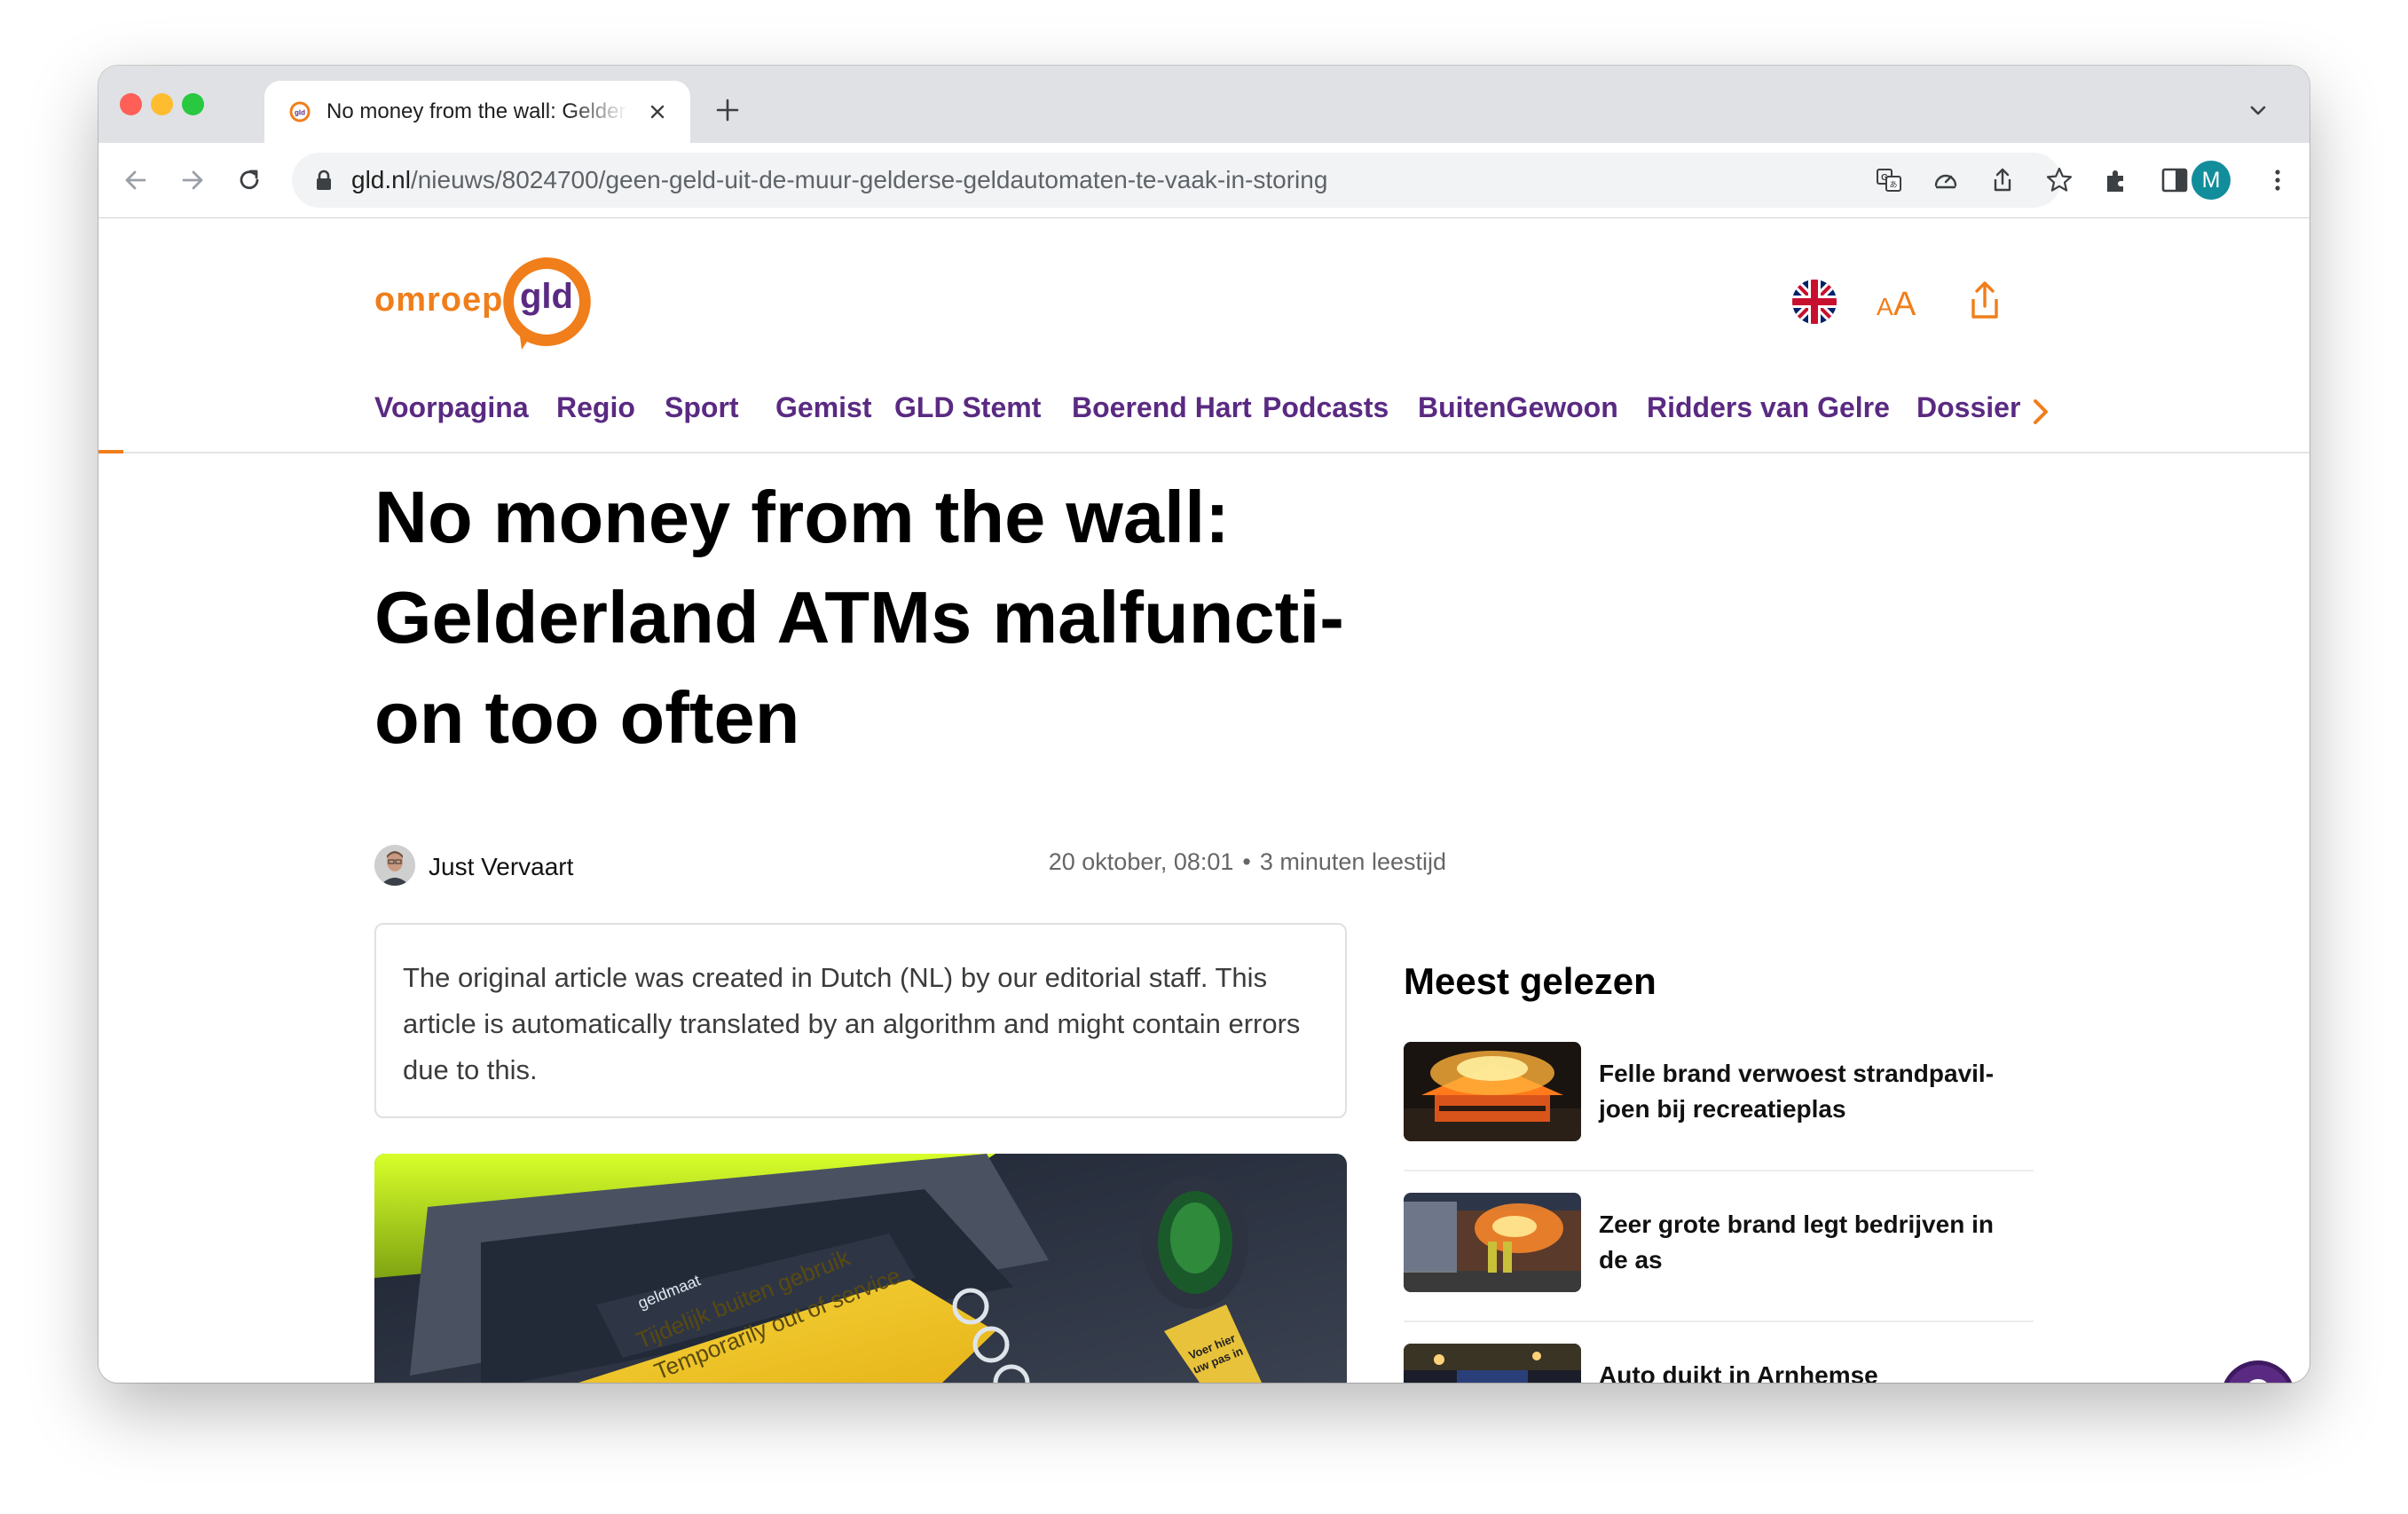  Describe the element at coordinates (136, 180) in the screenshot. I see `back-icon` at that location.